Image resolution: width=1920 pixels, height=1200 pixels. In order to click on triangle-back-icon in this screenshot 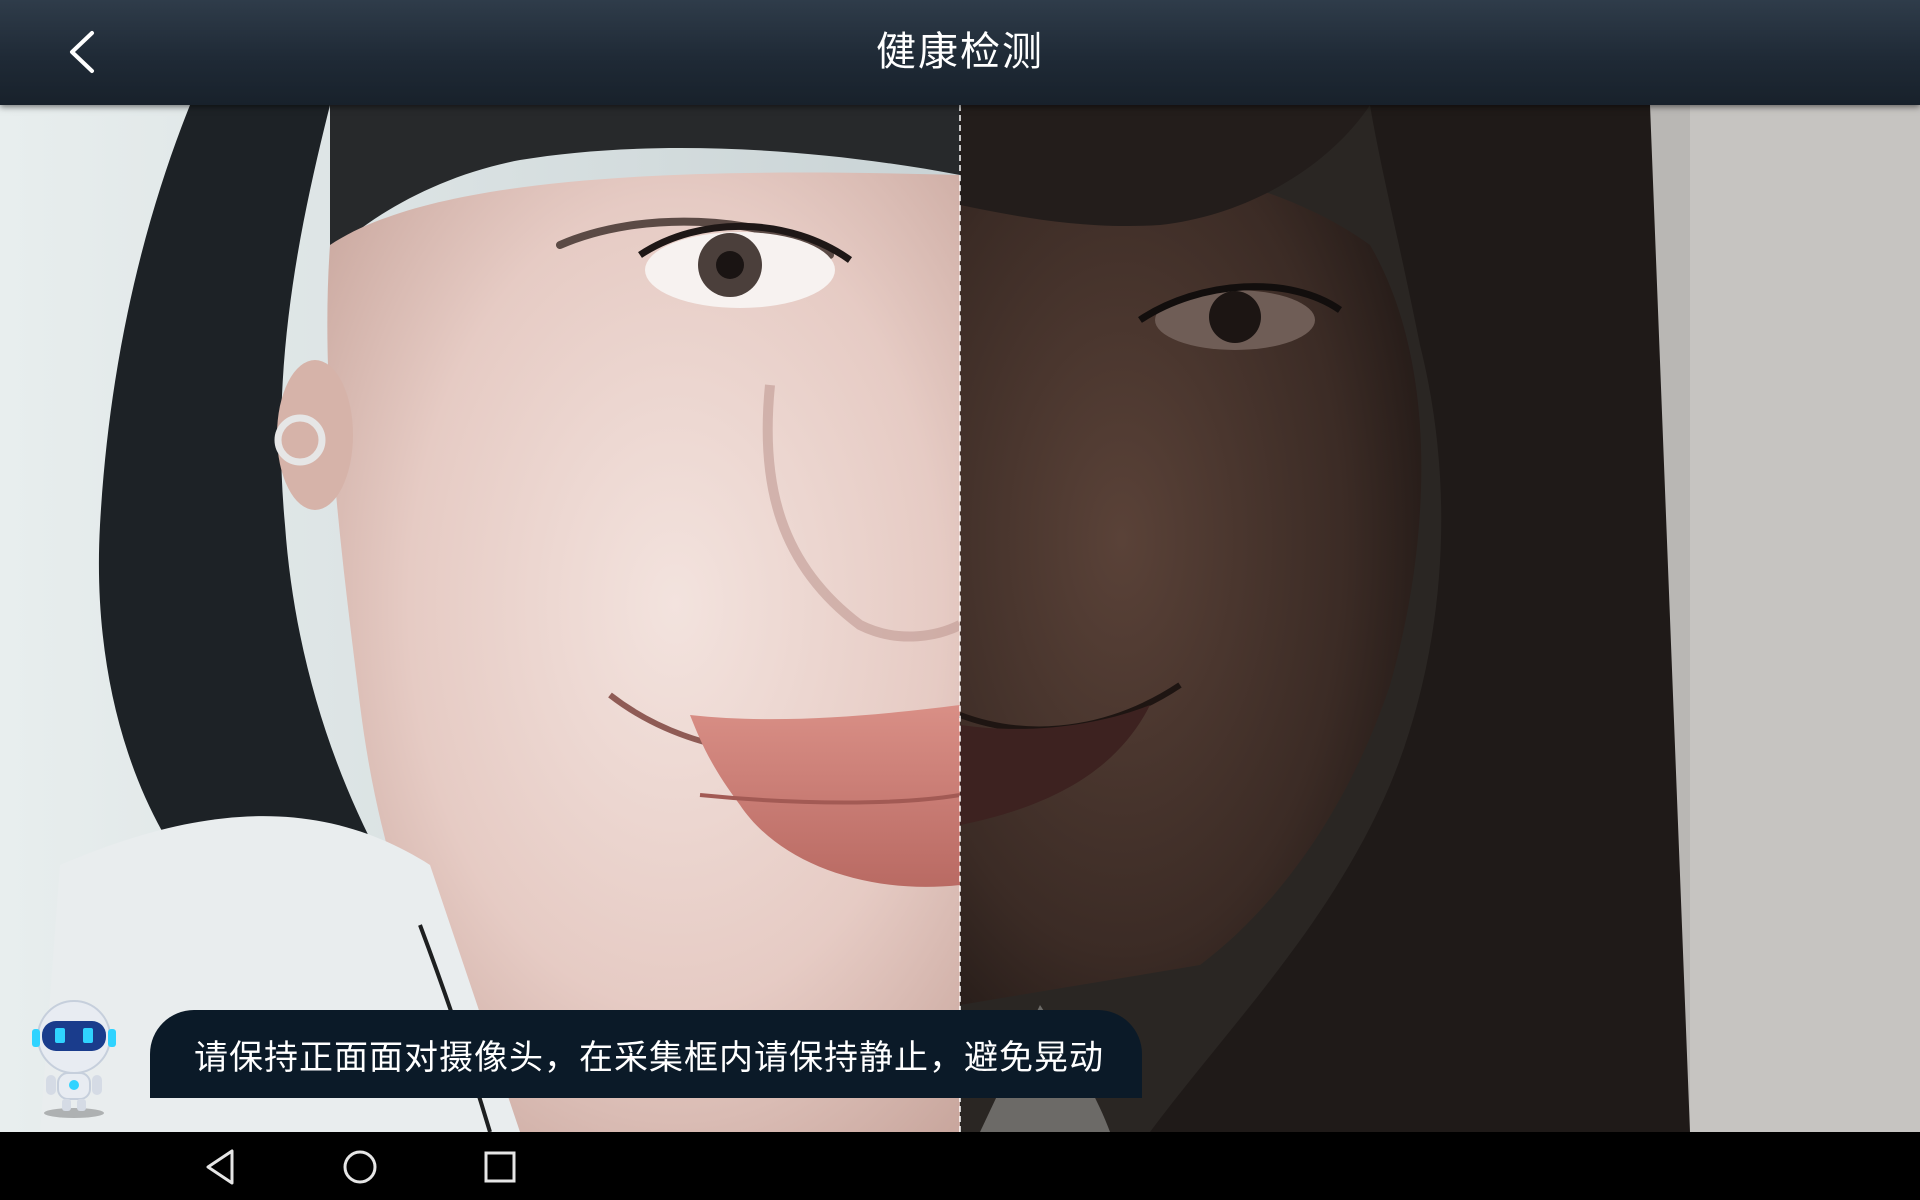, I will do `click(220, 1167)`.